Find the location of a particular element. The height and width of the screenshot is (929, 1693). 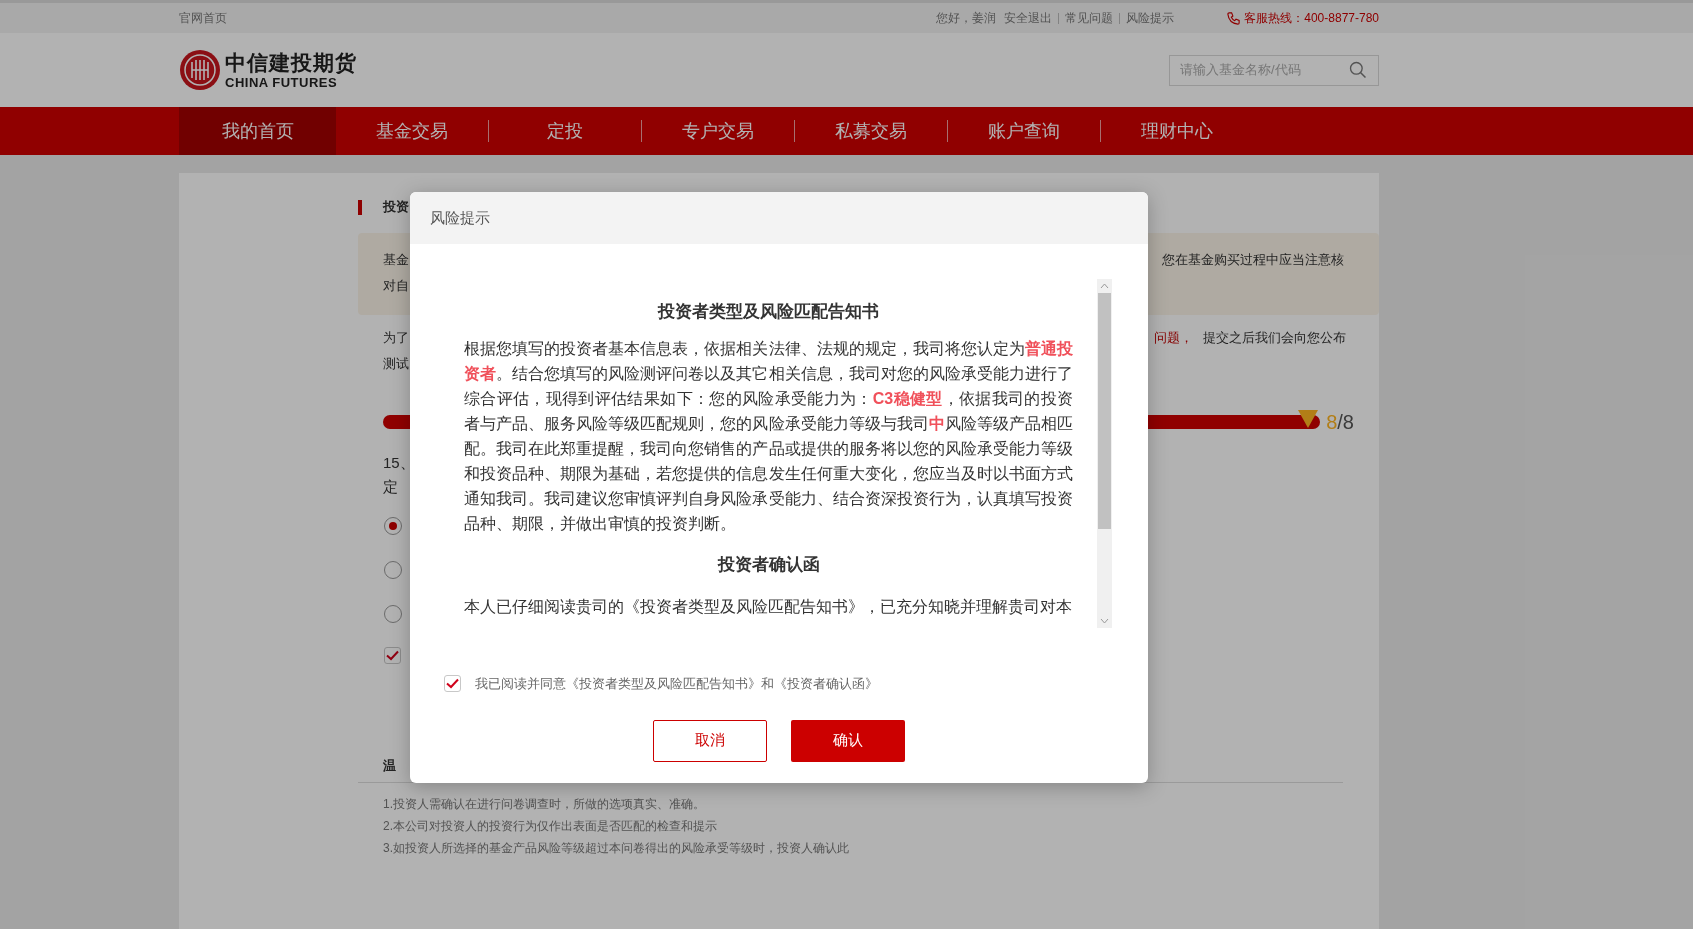

logo-subtitle: CHINA FUTURES is located at coordinates (282, 82).